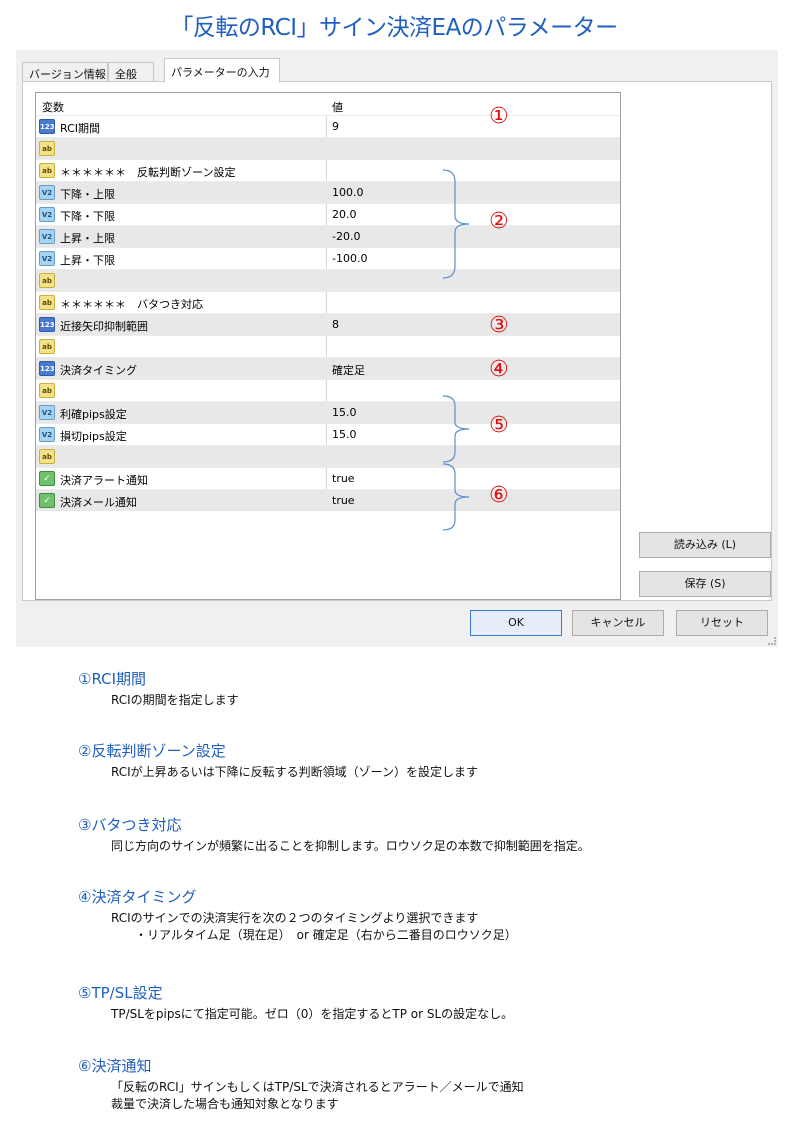  What do you see at coordinates (328, 258) in the screenshot?
I see `parameter-row: V2 上昇・下限 -100.0` at bounding box center [328, 258].